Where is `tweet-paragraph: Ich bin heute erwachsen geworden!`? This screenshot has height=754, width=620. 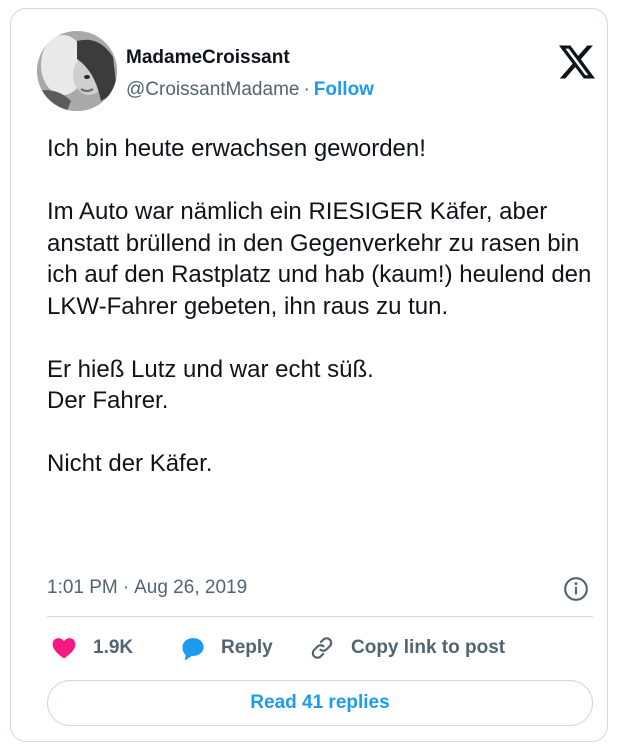
tweet-paragraph: Ich bin heute erwachsen geworden! is located at coordinates (236, 148).